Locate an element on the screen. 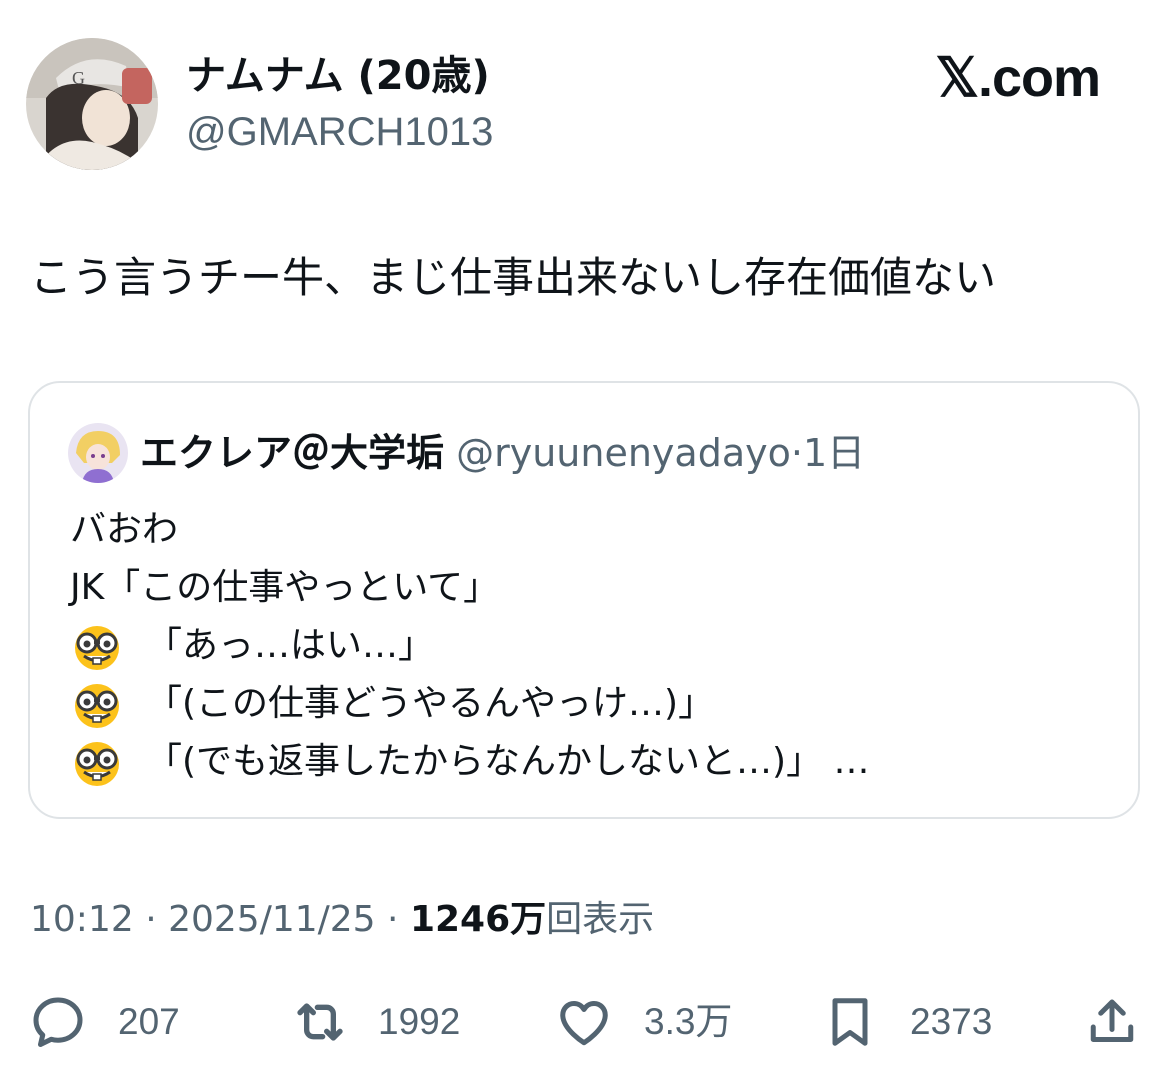  quoted-line: バおわ is located at coordinates (470, 530).